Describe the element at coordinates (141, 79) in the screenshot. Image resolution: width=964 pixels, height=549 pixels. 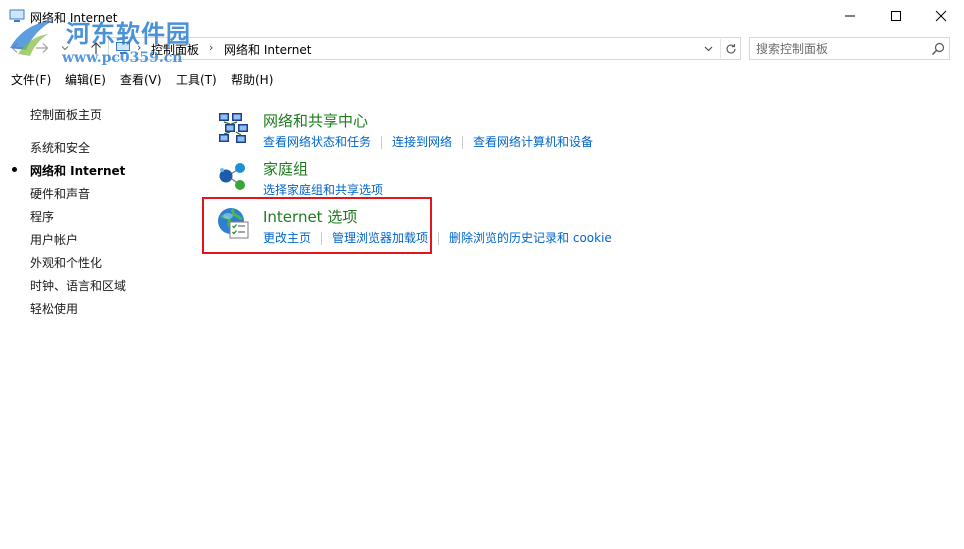
I see `menu-view: 查看(V)` at that location.